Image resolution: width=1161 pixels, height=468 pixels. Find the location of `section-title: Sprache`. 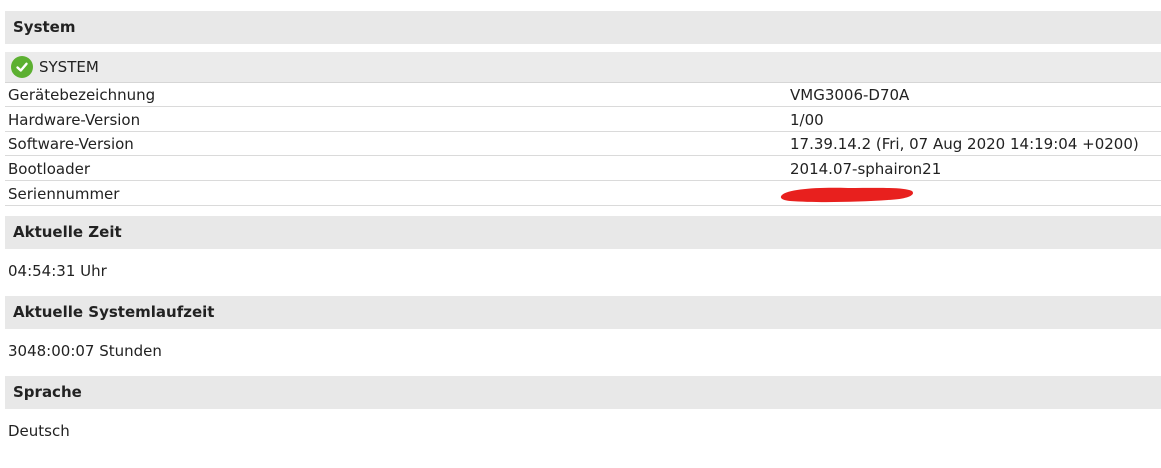

section-title: Sprache is located at coordinates (47, 392).